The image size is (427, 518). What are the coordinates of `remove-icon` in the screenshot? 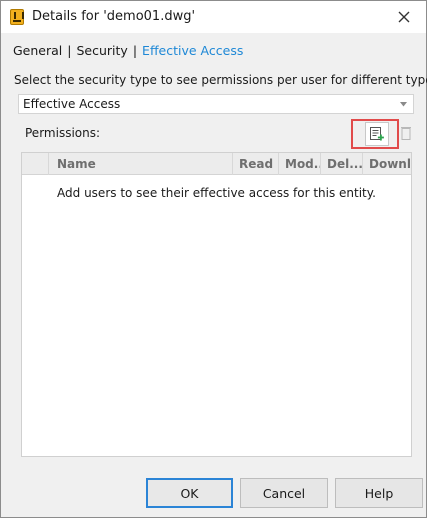 It's located at (406, 133).